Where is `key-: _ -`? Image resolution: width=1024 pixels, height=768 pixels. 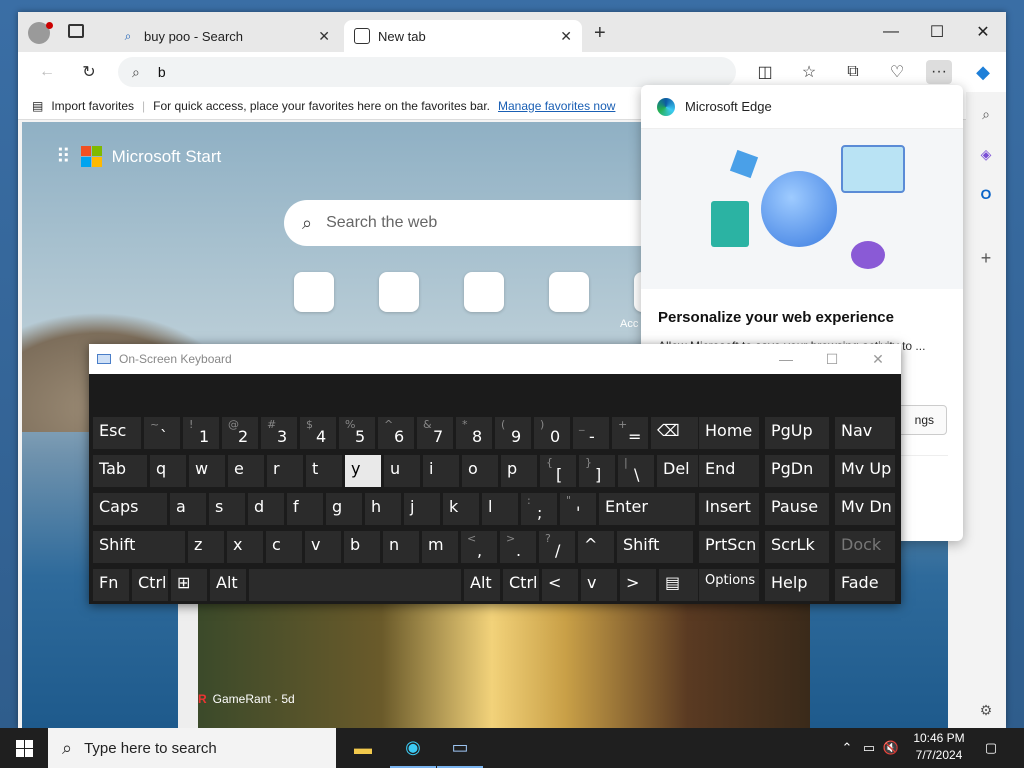
key-: _ - is located at coordinates (591, 433).